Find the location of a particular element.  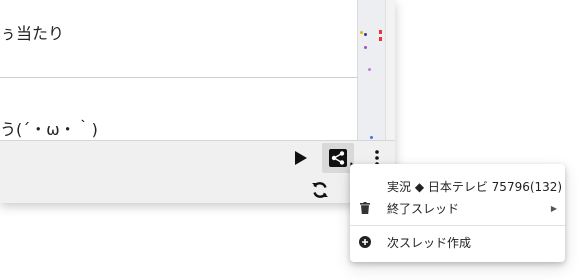

menu-item-live-thread: 実況 ◆ 日本テレビ 75796(132) is located at coordinates (457, 186).